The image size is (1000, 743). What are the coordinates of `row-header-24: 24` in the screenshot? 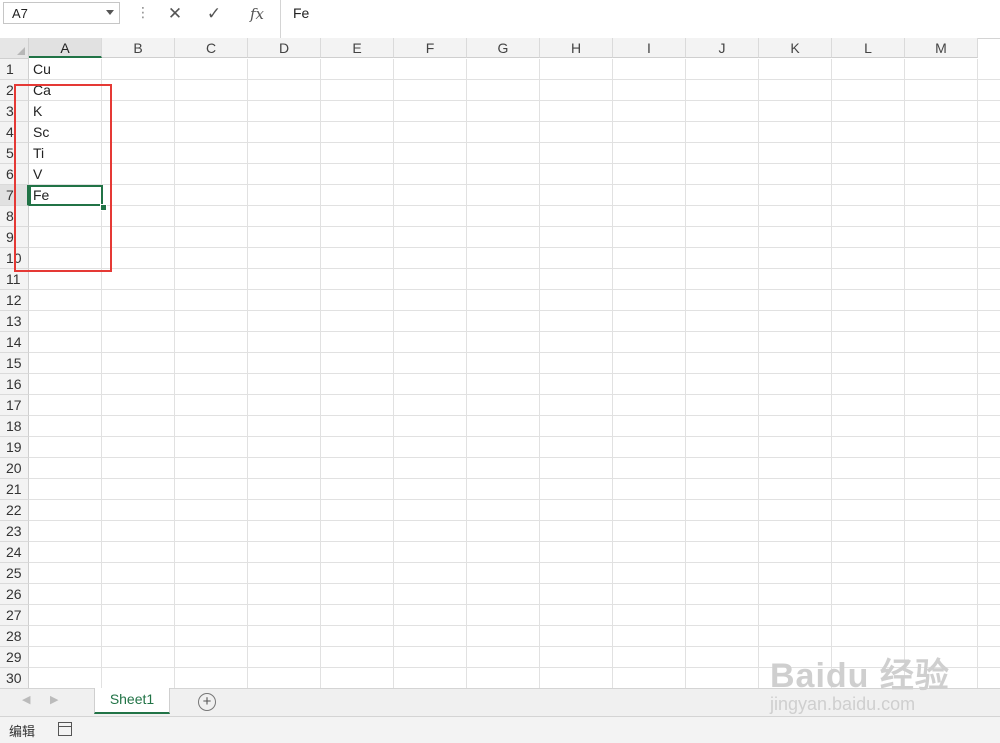 It's located at (14, 552).